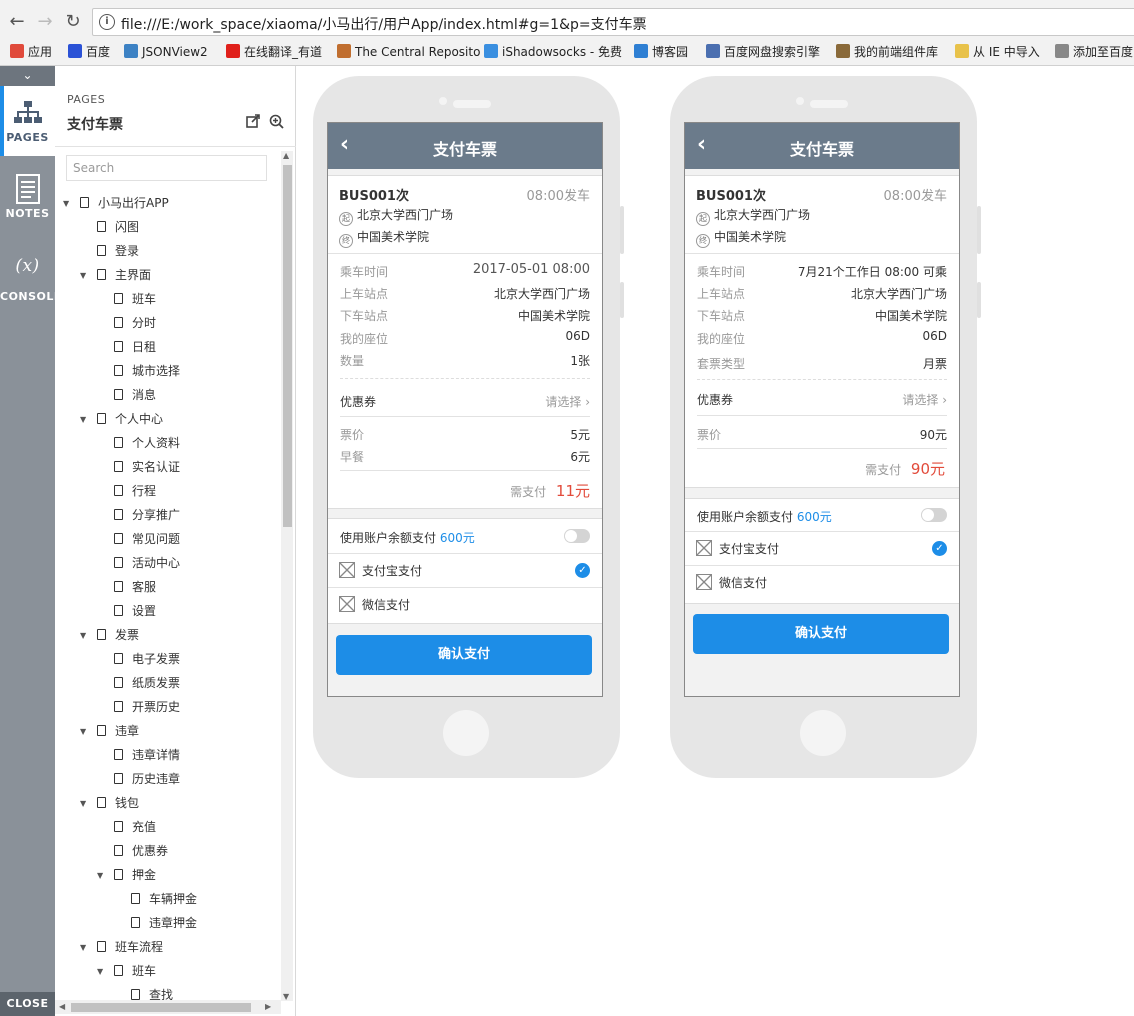 The image size is (1134, 1016). What do you see at coordinates (109, 731) in the screenshot?
I see `tree-item: ▼ 违章` at bounding box center [109, 731].